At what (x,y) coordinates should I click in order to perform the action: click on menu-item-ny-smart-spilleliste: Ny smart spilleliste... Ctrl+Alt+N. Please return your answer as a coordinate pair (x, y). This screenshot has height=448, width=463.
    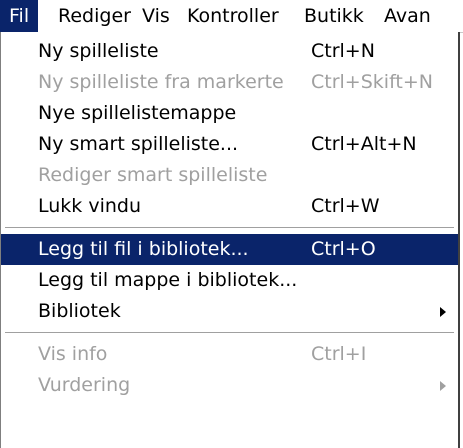
    Looking at the image, I should click on (229, 144).